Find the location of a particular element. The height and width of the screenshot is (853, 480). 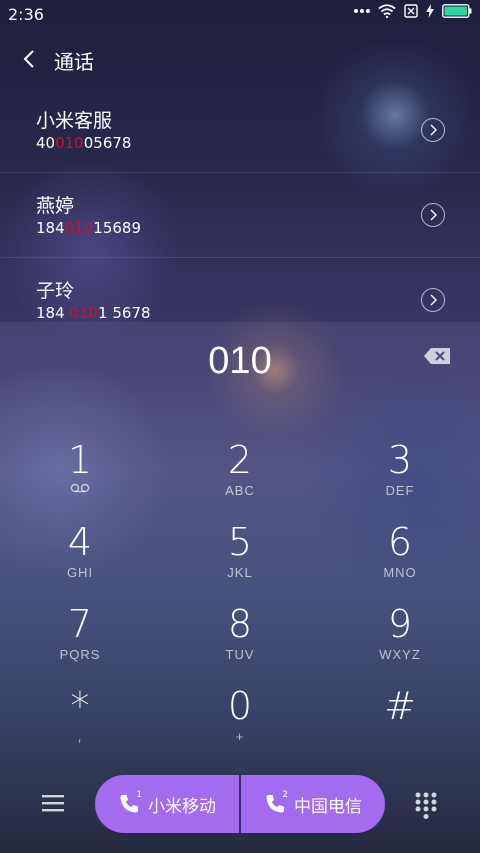

menu-button is located at coordinates (53, 803).